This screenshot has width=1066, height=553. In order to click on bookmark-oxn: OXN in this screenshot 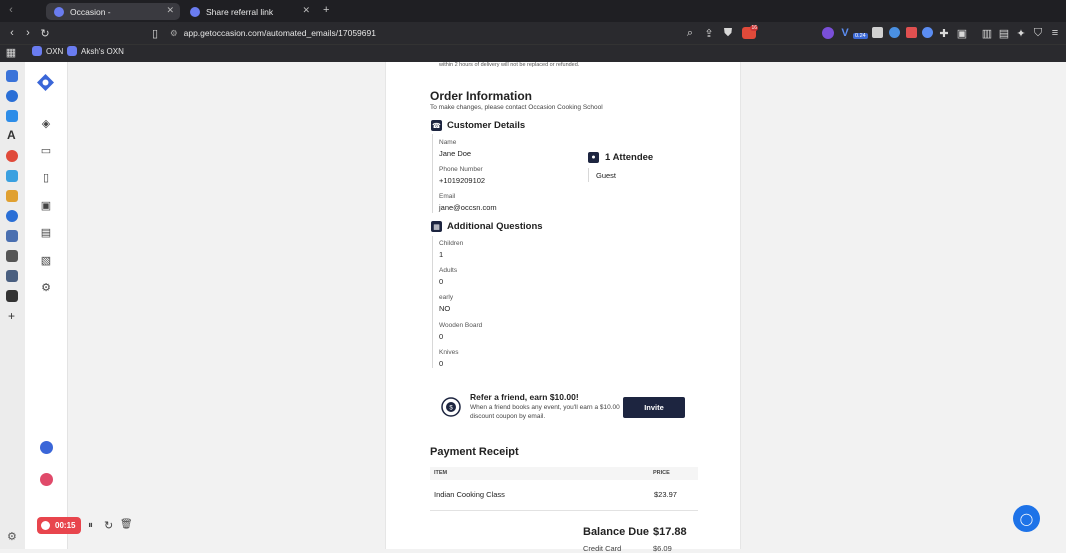, I will do `click(47, 51)`.